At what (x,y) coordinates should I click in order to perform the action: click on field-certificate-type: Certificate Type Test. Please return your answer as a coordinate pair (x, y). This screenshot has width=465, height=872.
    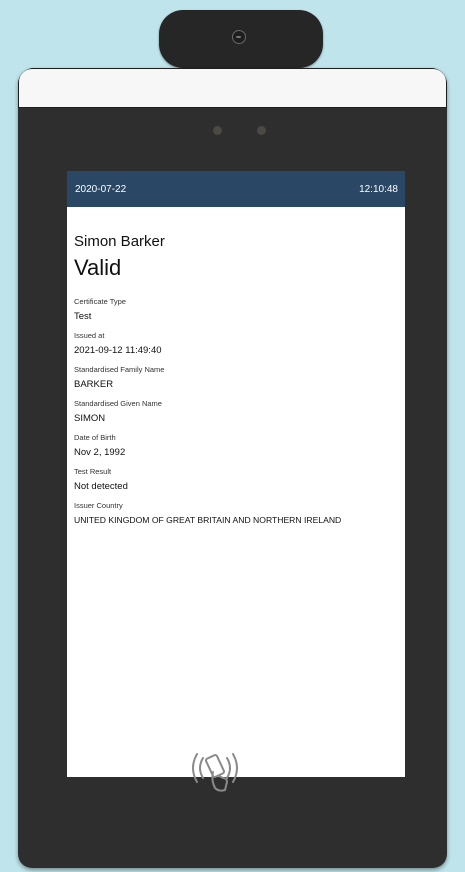
    Looking at the image, I should click on (236, 309).